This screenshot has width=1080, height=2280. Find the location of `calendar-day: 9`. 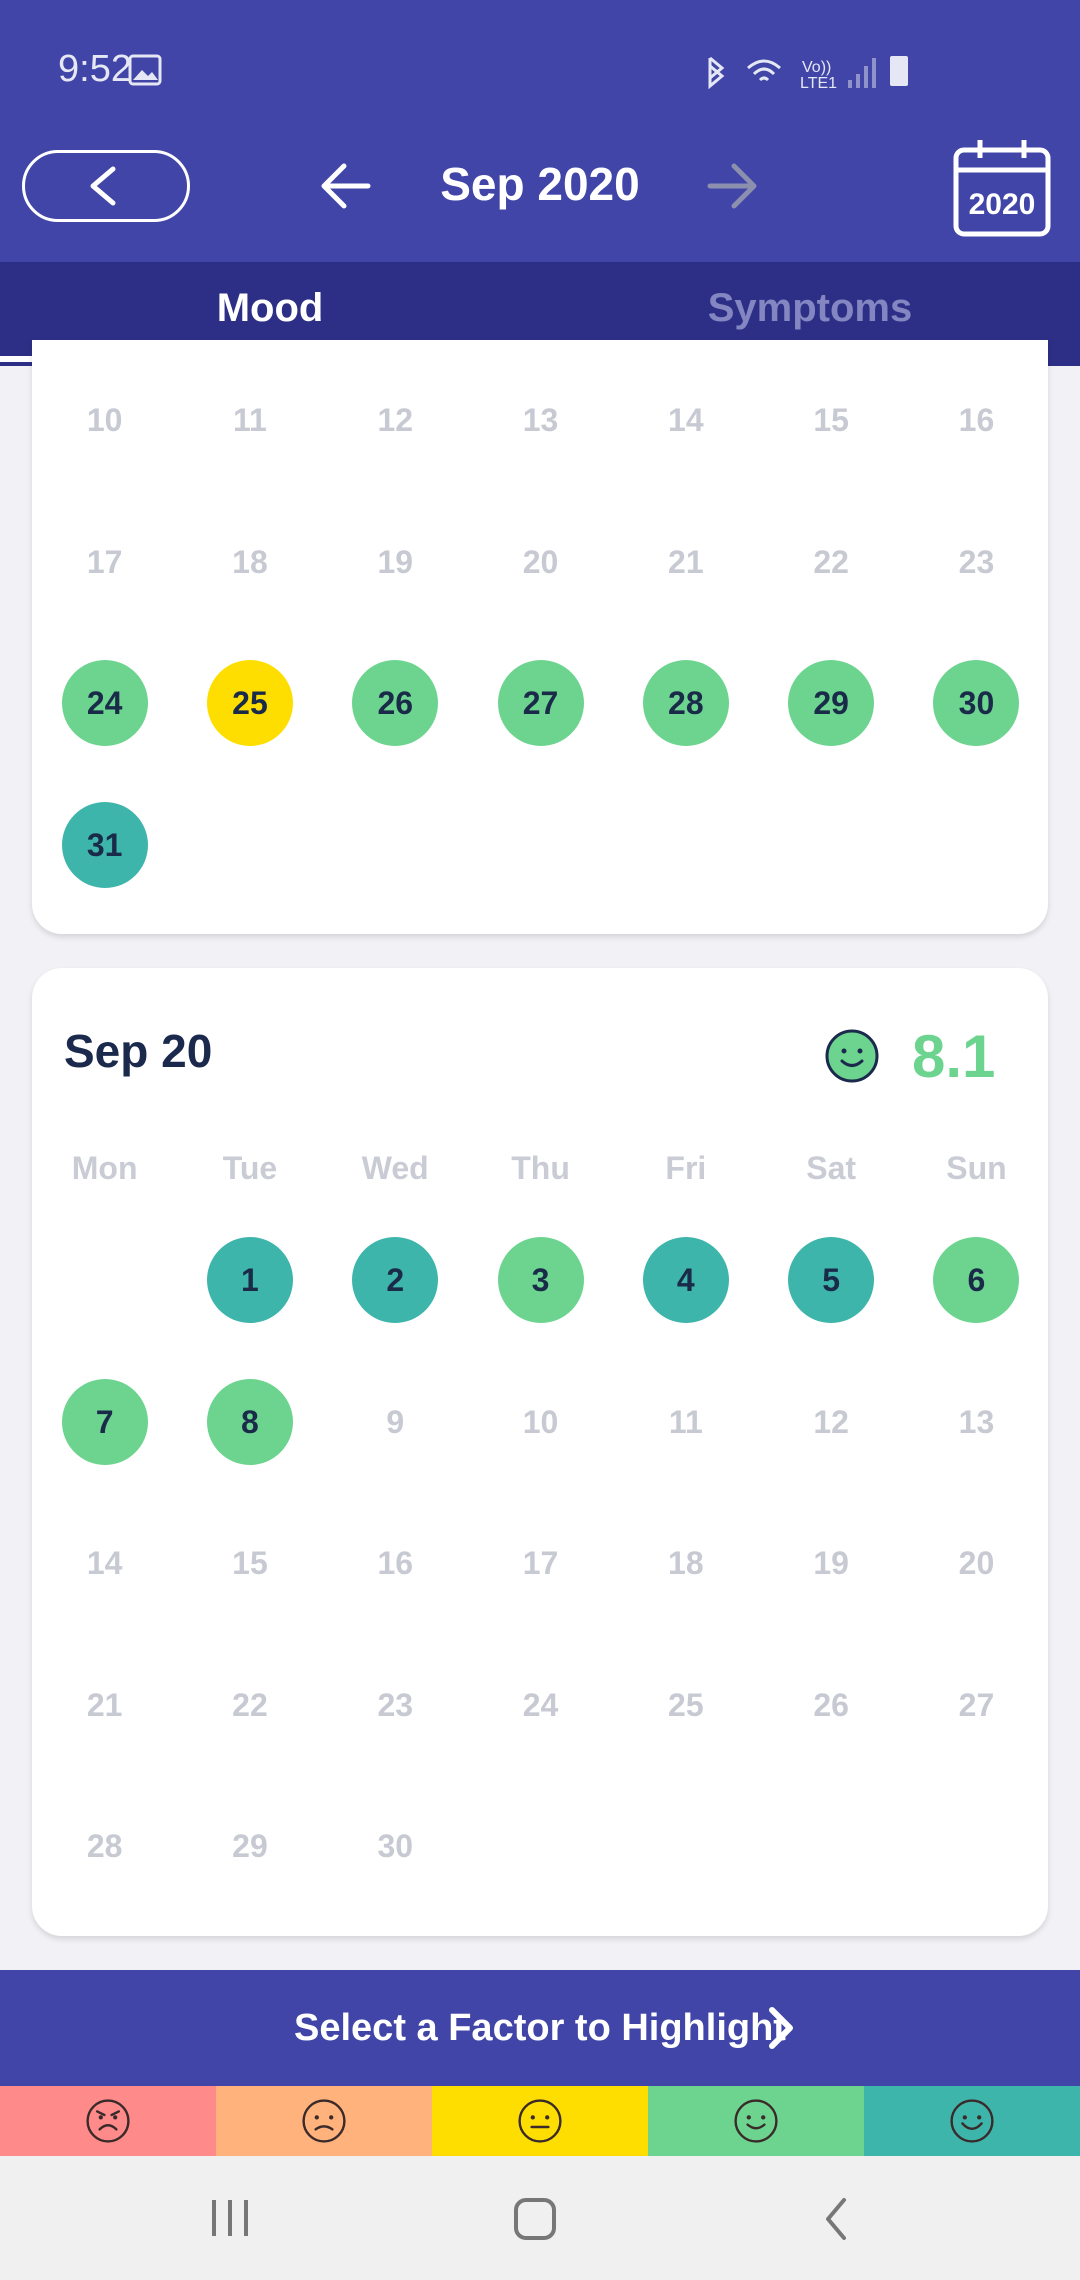

calendar-day: 9 is located at coordinates (395, 1422).